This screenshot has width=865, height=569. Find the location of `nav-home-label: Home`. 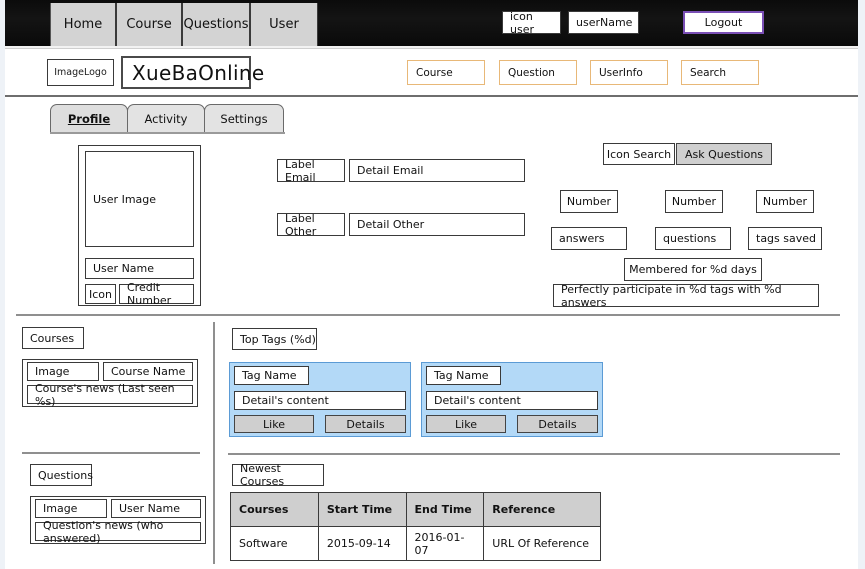

nav-home-label: Home is located at coordinates (83, 24).